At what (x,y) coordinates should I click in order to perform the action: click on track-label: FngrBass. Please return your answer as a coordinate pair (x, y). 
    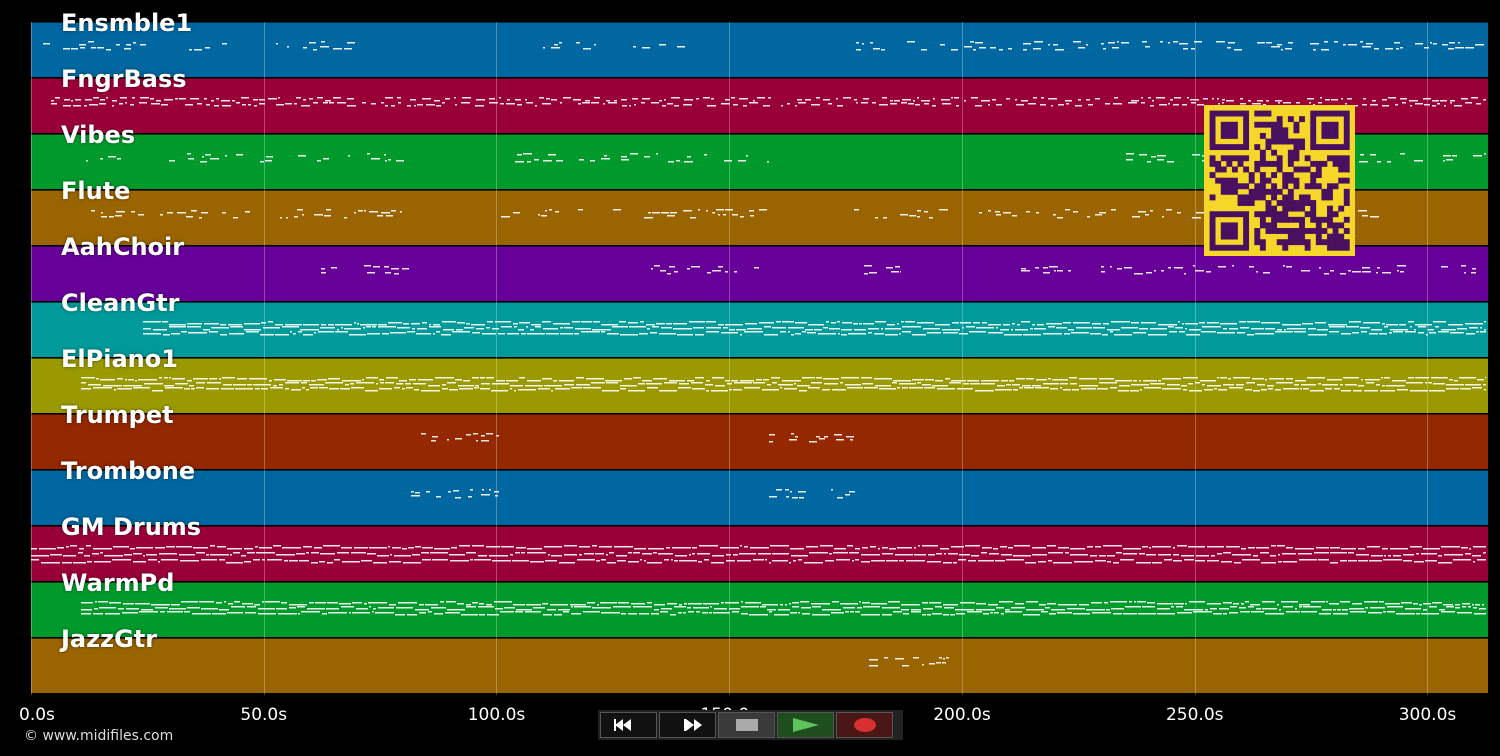
    Looking at the image, I should click on (124, 79).